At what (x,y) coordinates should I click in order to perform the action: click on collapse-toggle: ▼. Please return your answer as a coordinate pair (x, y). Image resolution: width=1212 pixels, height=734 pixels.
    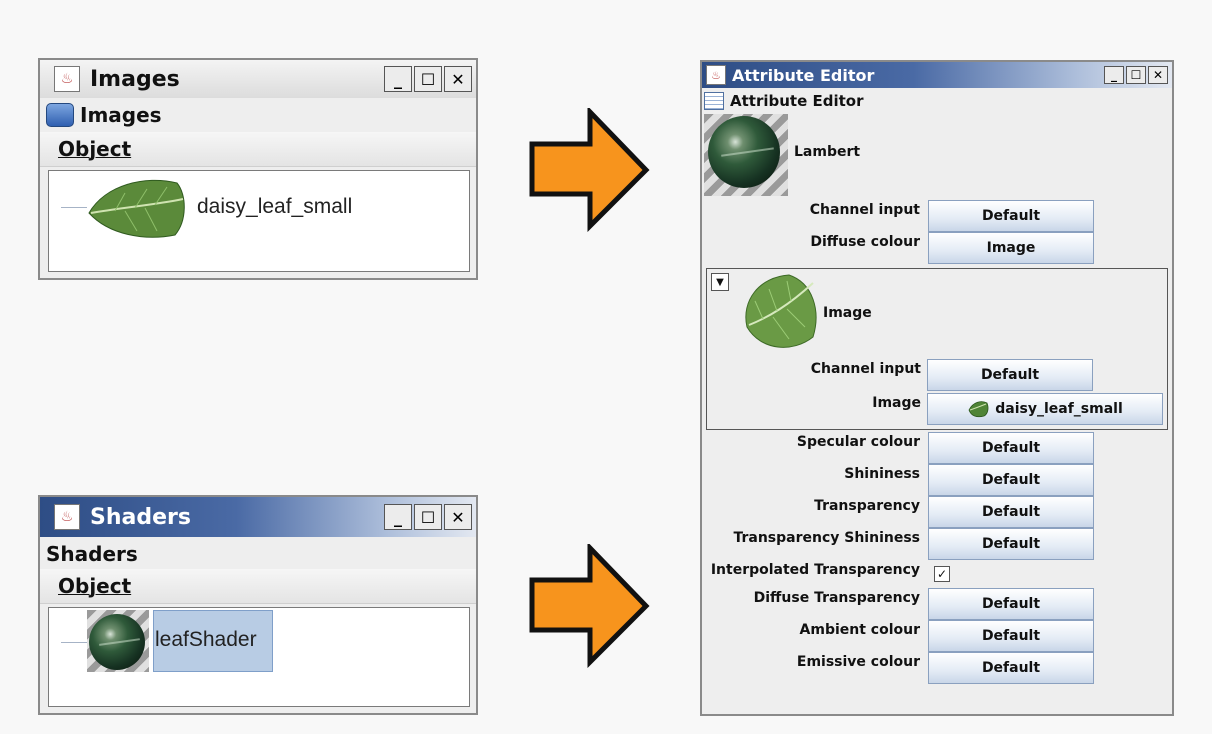
    Looking at the image, I should click on (720, 282).